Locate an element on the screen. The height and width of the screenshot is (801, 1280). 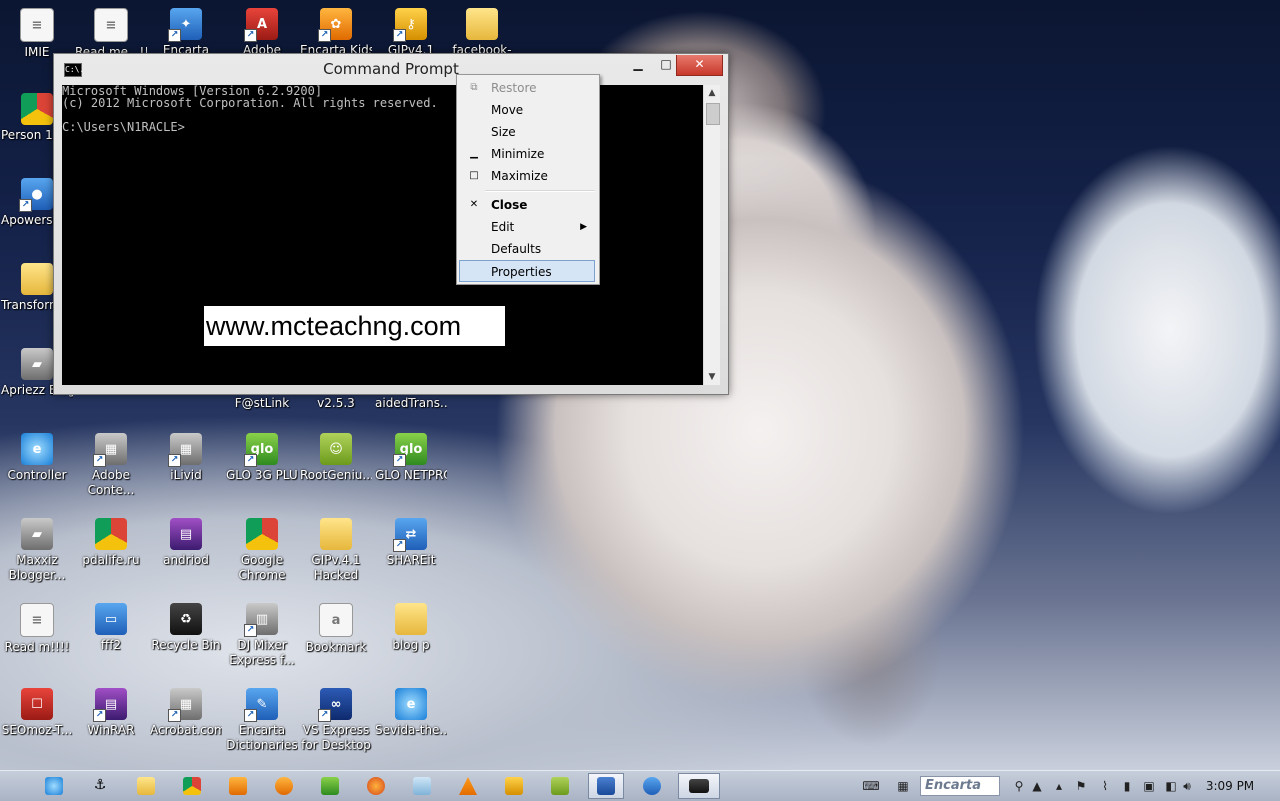
encarta-icon: ✦ ↗ is located at coordinates (185, 25).